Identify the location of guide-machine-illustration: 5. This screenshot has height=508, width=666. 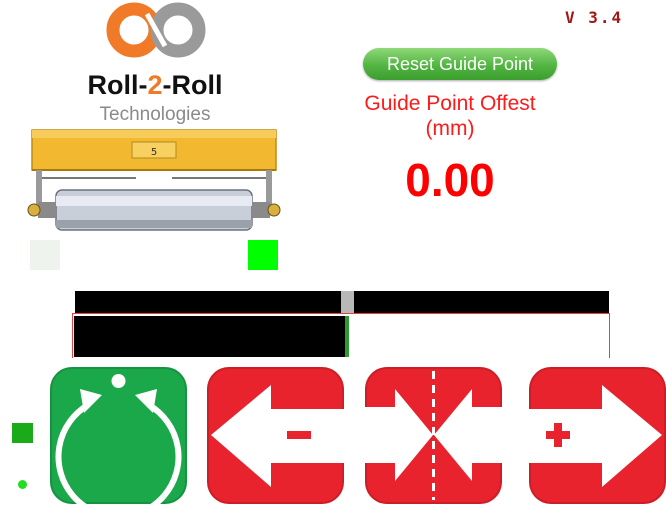
(154, 183).